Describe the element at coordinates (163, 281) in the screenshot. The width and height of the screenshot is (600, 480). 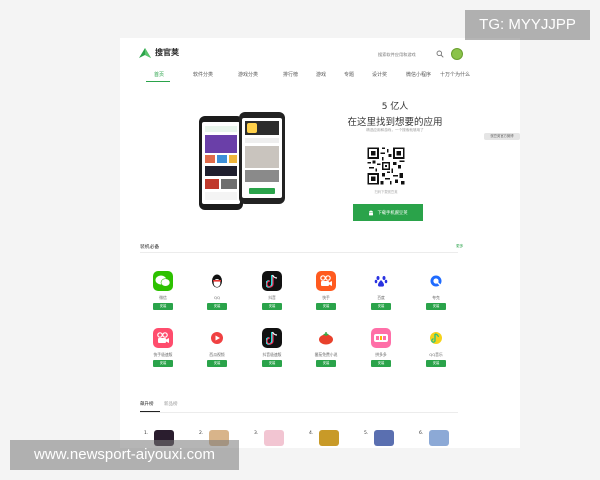
I see `wechat-icon` at that location.